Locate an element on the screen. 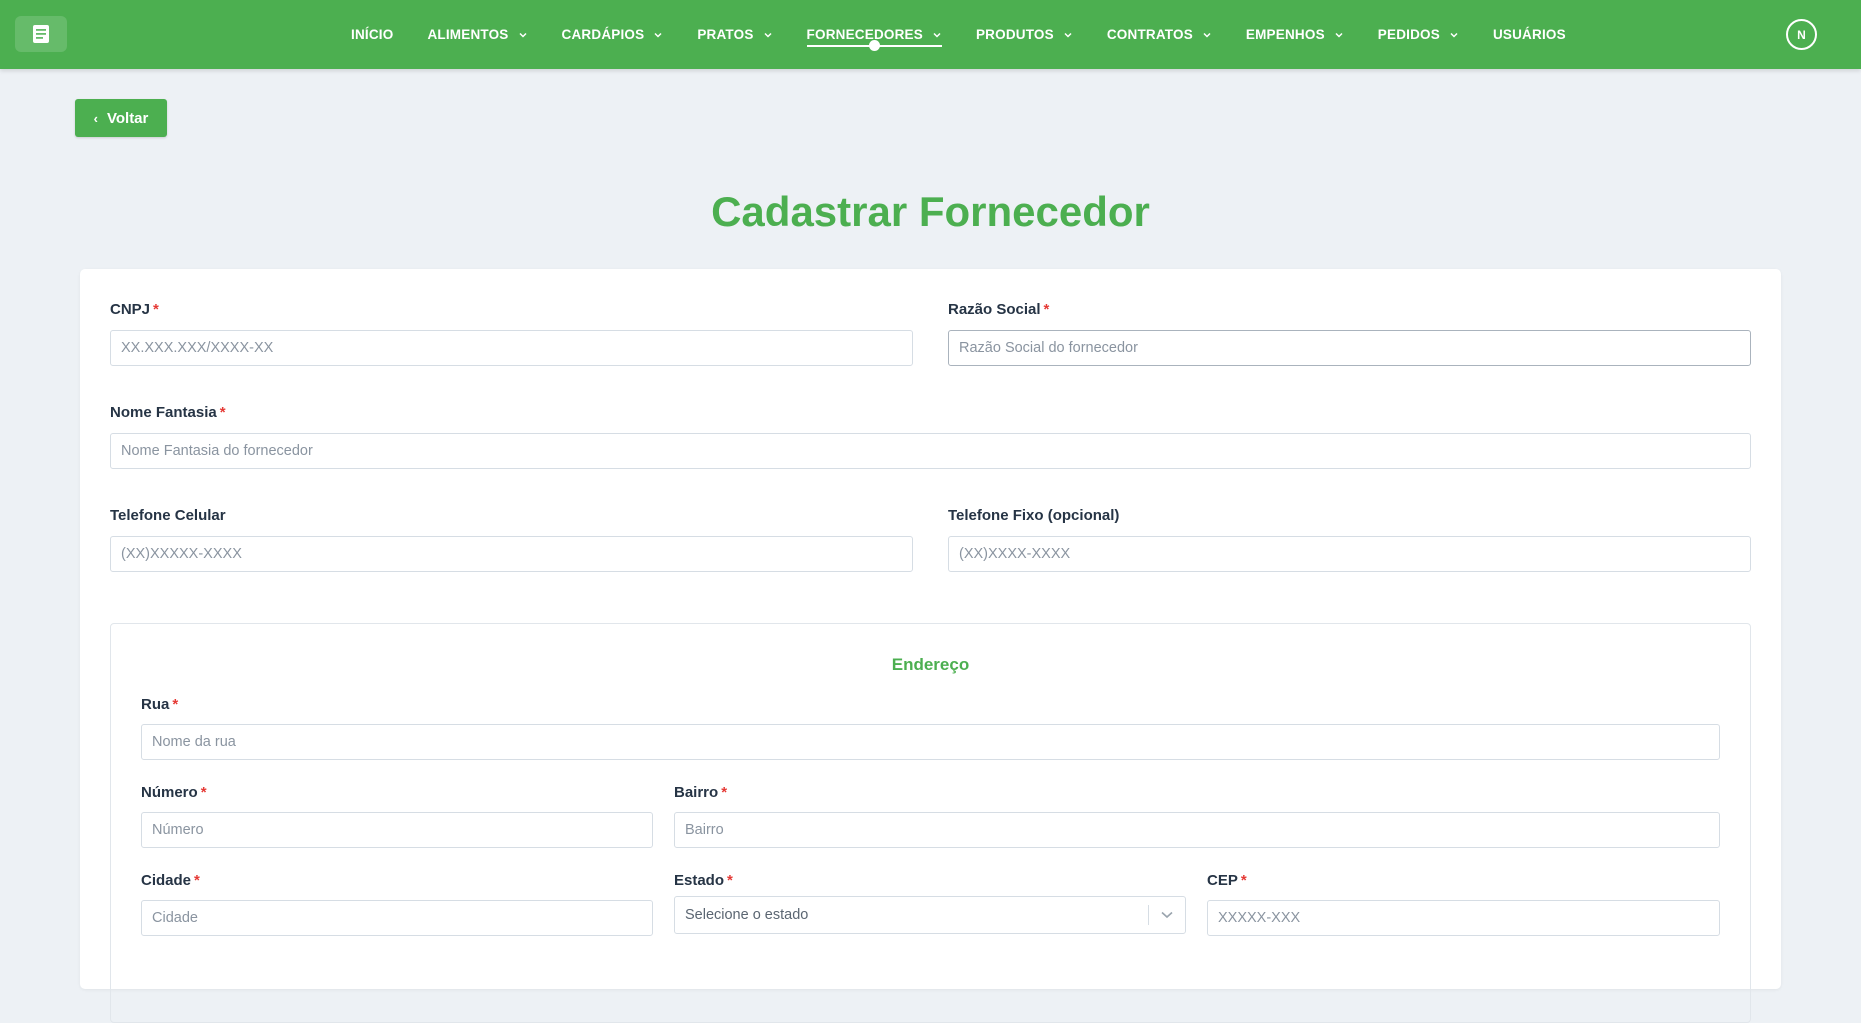 This screenshot has height=1023, width=1861. nav-item-2: CARDÁPIOS is located at coordinates (613, 34).